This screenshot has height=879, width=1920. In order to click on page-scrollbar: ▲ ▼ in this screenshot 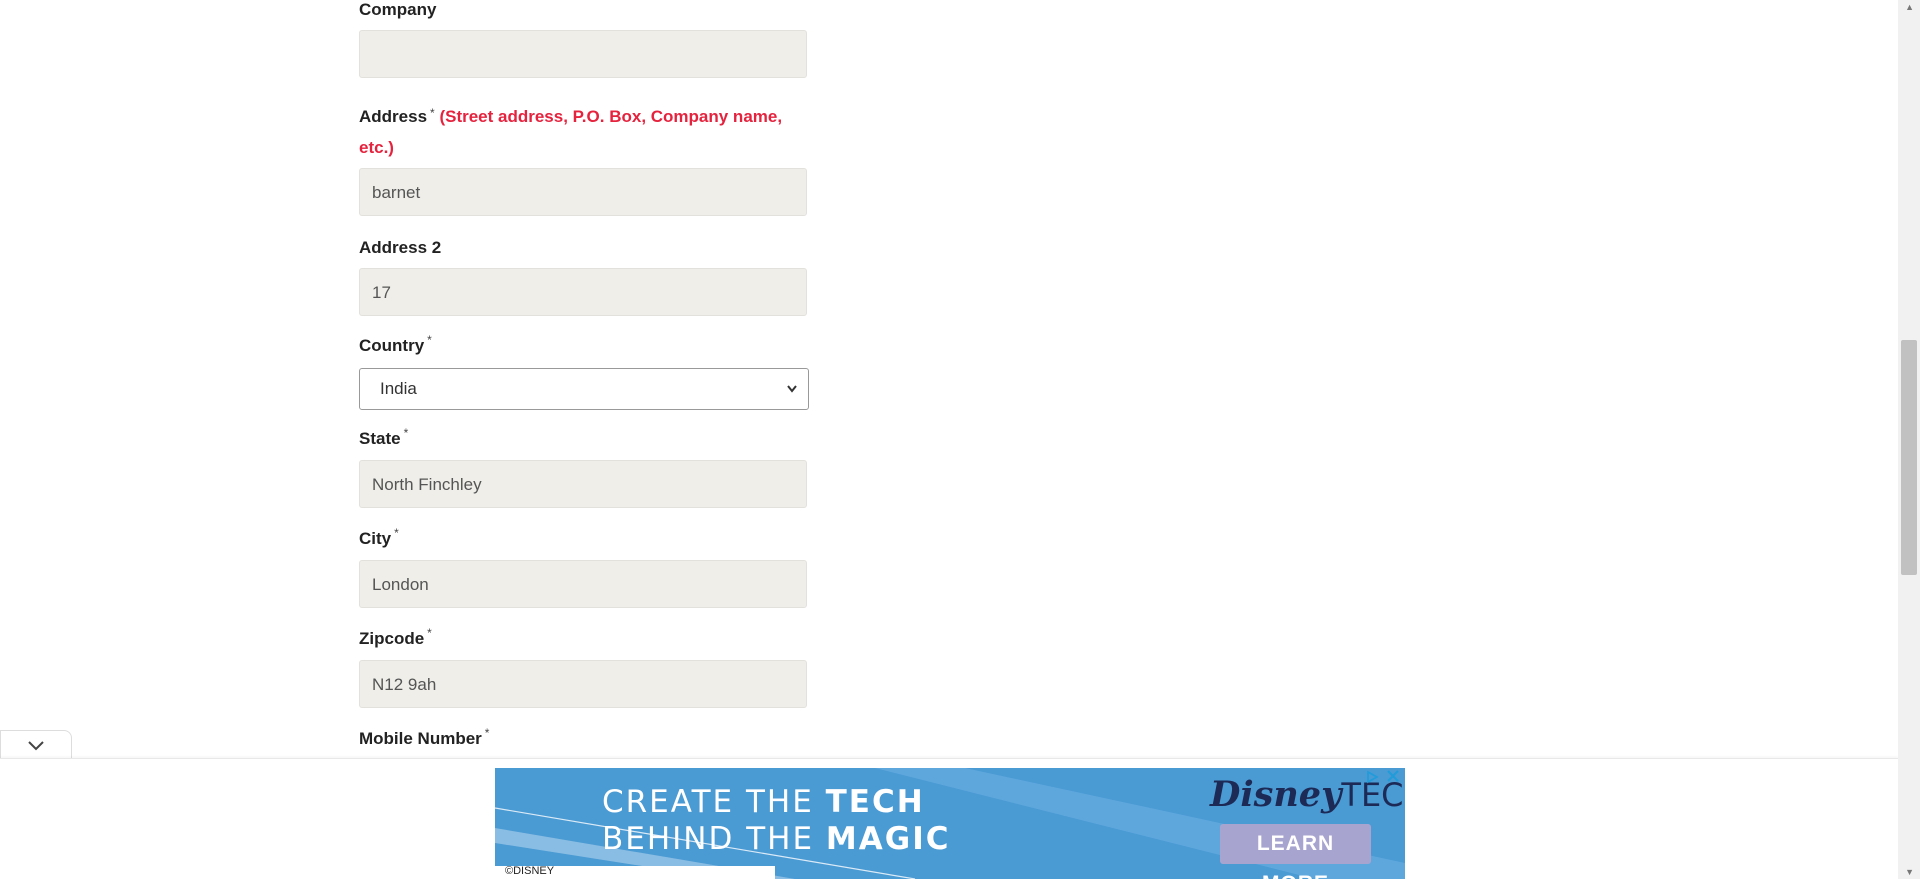, I will do `click(1909, 439)`.